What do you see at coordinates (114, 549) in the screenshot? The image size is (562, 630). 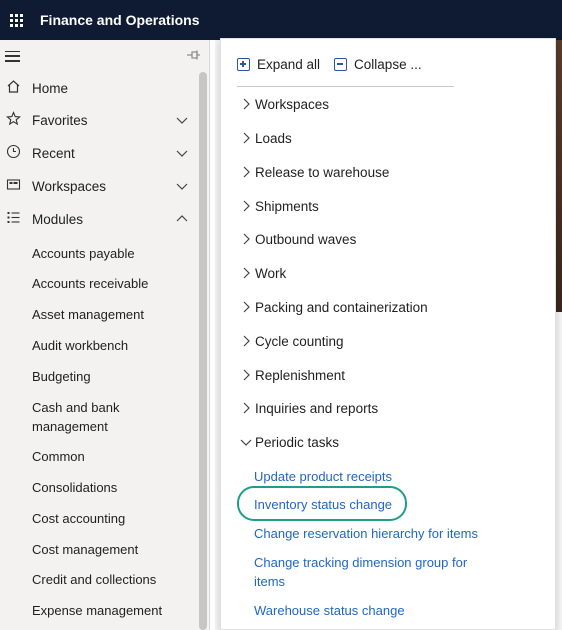 I see `module-cost-management: Cost management` at bounding box center [114, 549].